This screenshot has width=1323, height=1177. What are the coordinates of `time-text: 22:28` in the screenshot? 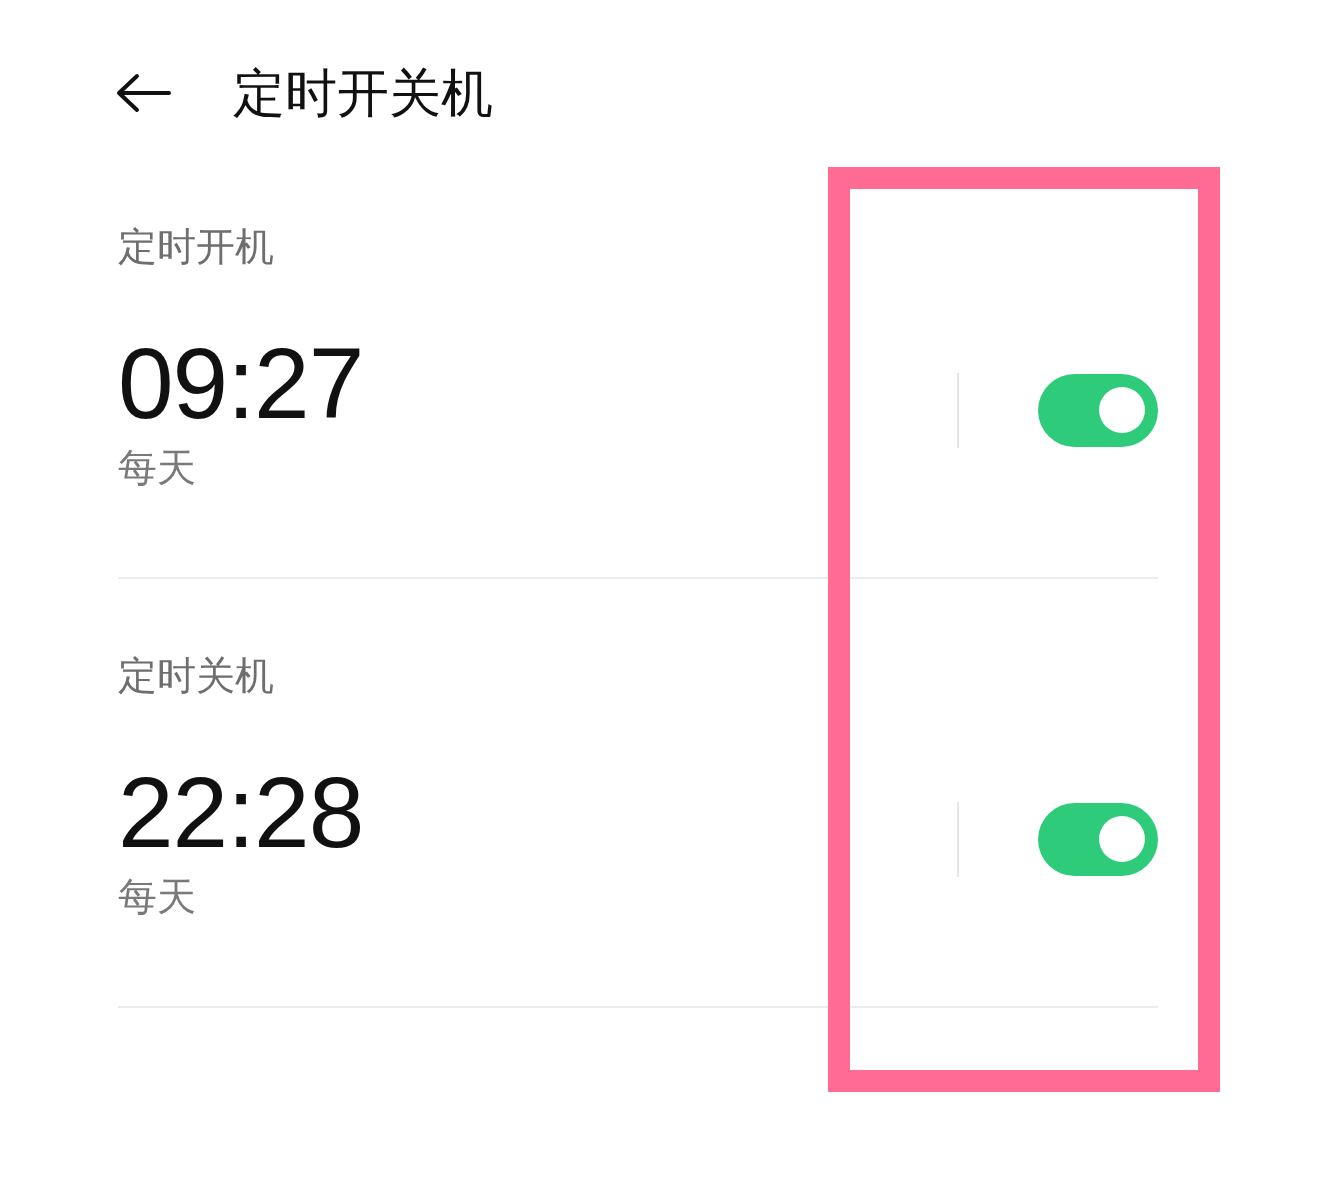 It's located at (241, 812).